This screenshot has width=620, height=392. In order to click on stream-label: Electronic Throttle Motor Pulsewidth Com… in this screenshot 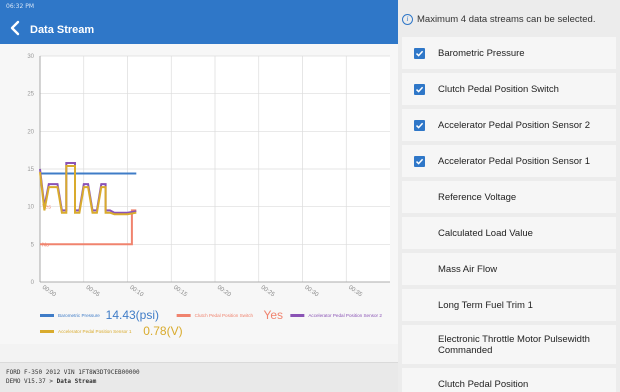, I will do `click(514, 344)`.